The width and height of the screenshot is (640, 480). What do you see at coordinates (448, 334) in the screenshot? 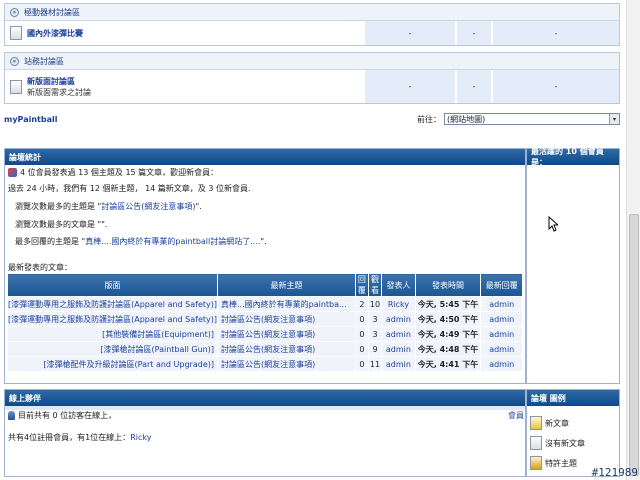
I see `post-time: 今天, 4:49 下午` at bounding box center [448, 334].